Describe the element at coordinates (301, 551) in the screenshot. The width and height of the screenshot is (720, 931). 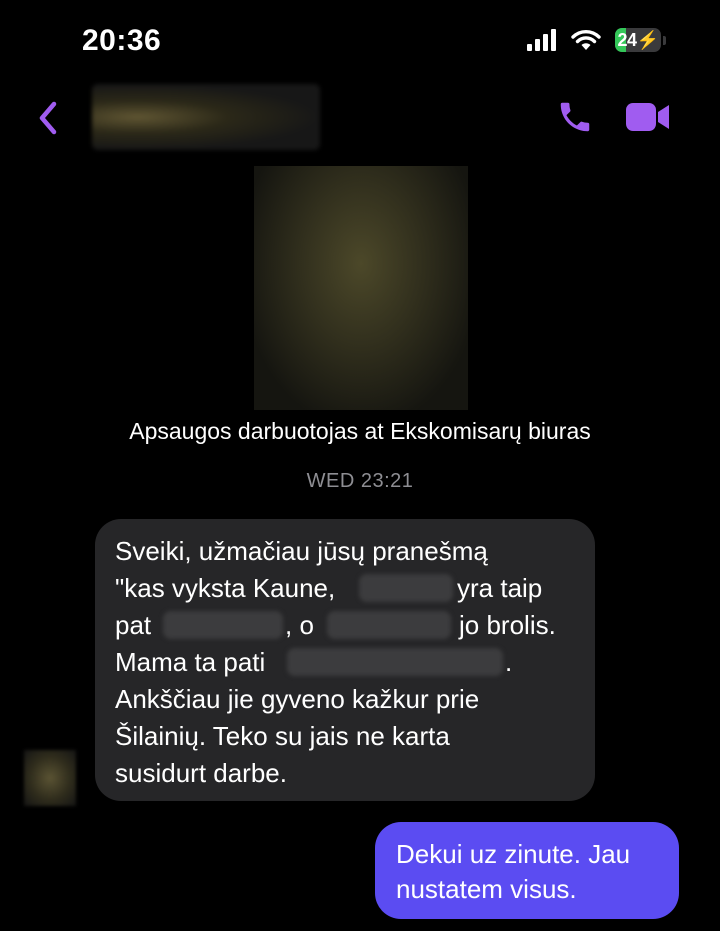
I see `message-text: Sveiki, užmačiau jūsų pranešmą` at that location.